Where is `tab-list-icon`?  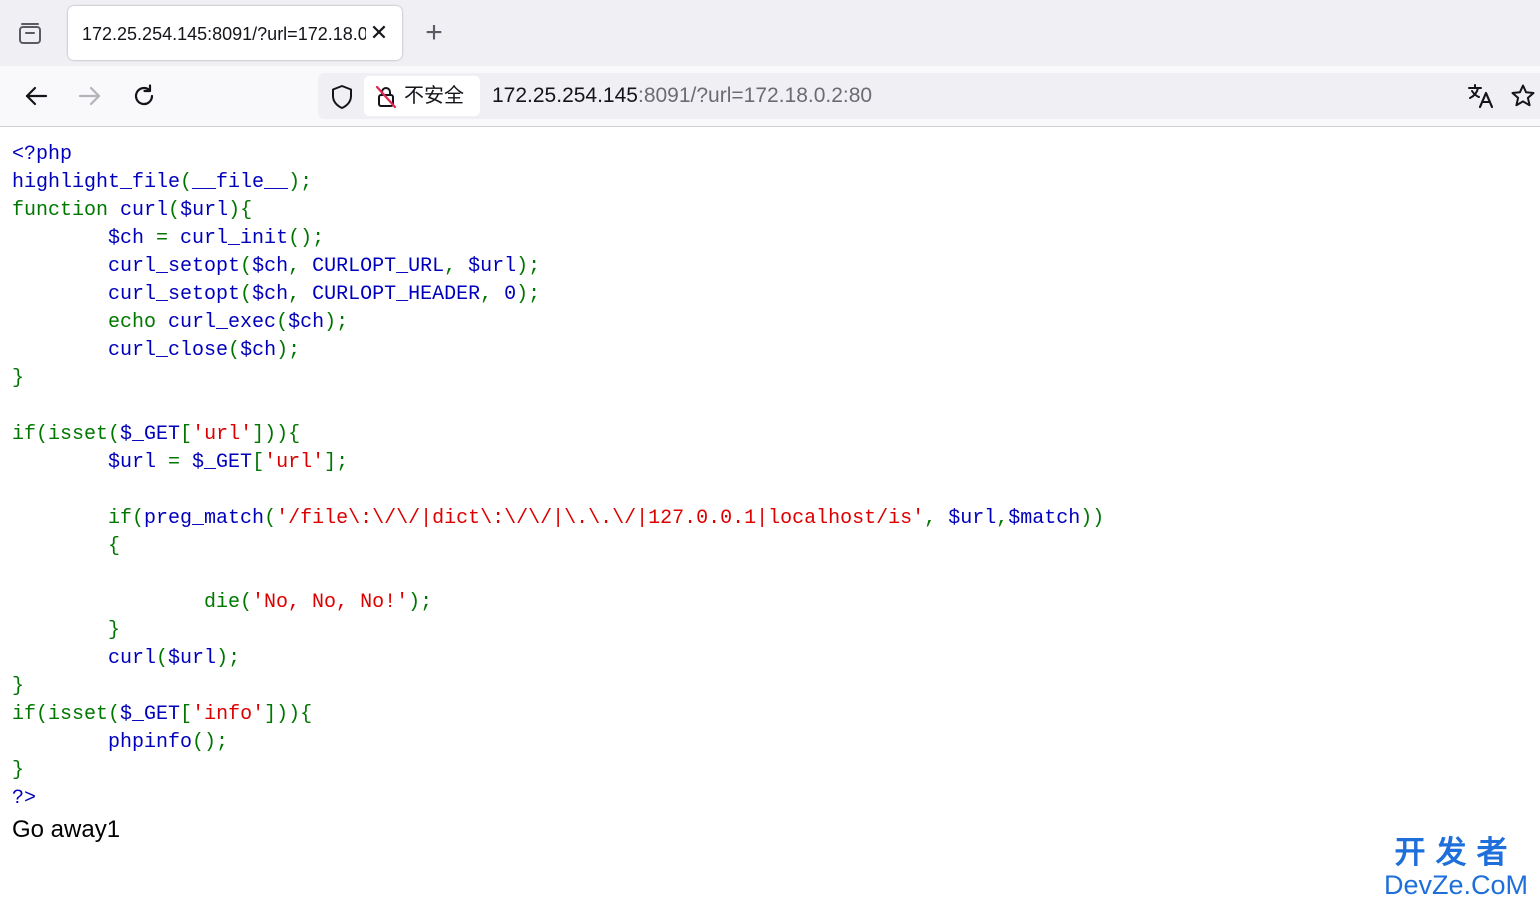 tab-list-icon is located at coordinates (30, 33).